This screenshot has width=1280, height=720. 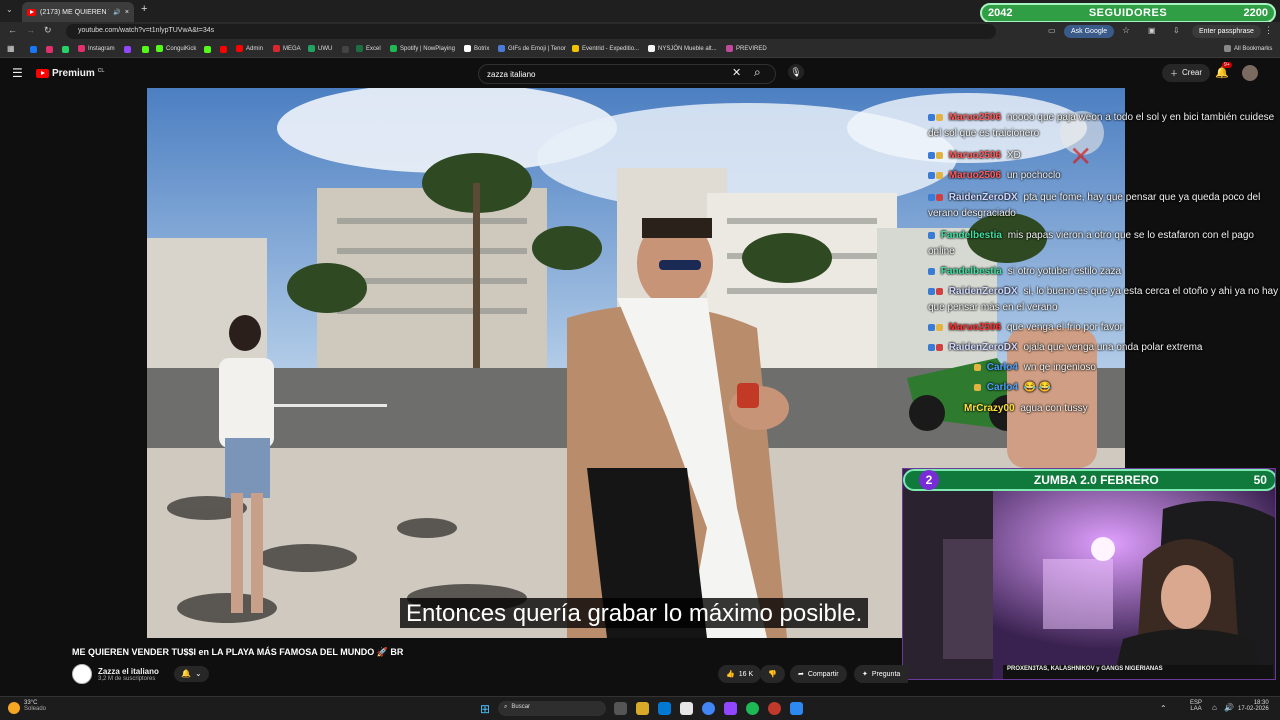 I want to click on youtube-bookmark-icon, so click(x=223, y=49).